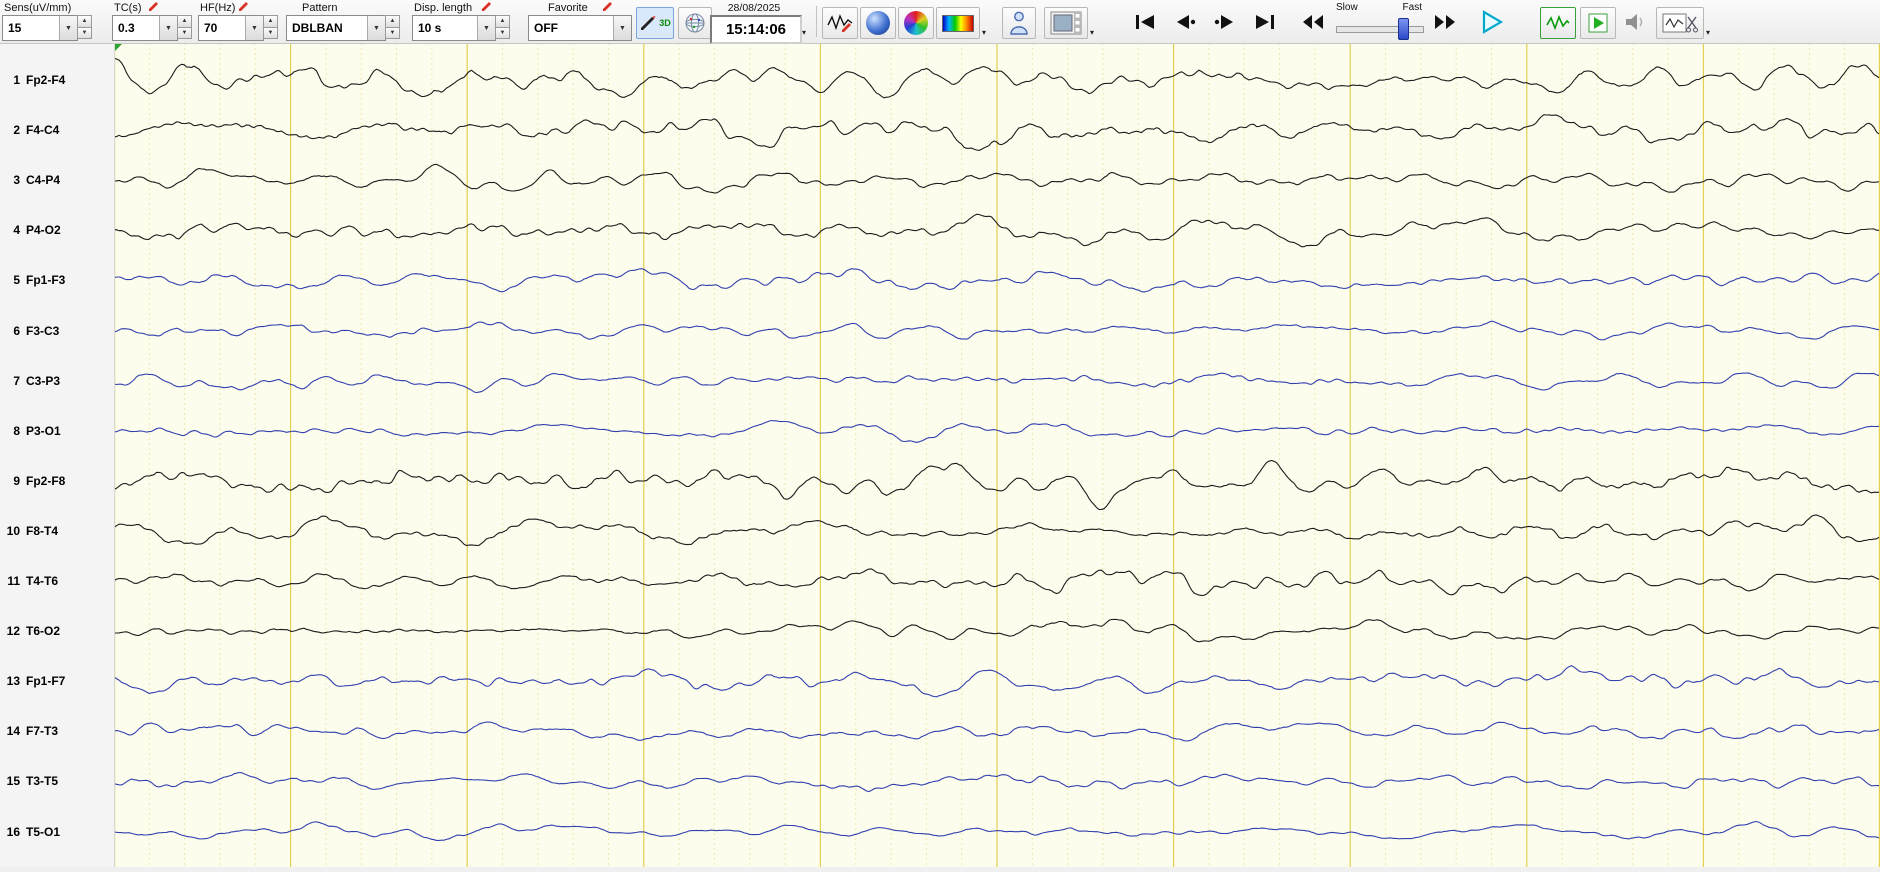  Describe the element at coordinates (231, 28) in the screenshot. I see `hf-combo: 70 ▼` at that location.